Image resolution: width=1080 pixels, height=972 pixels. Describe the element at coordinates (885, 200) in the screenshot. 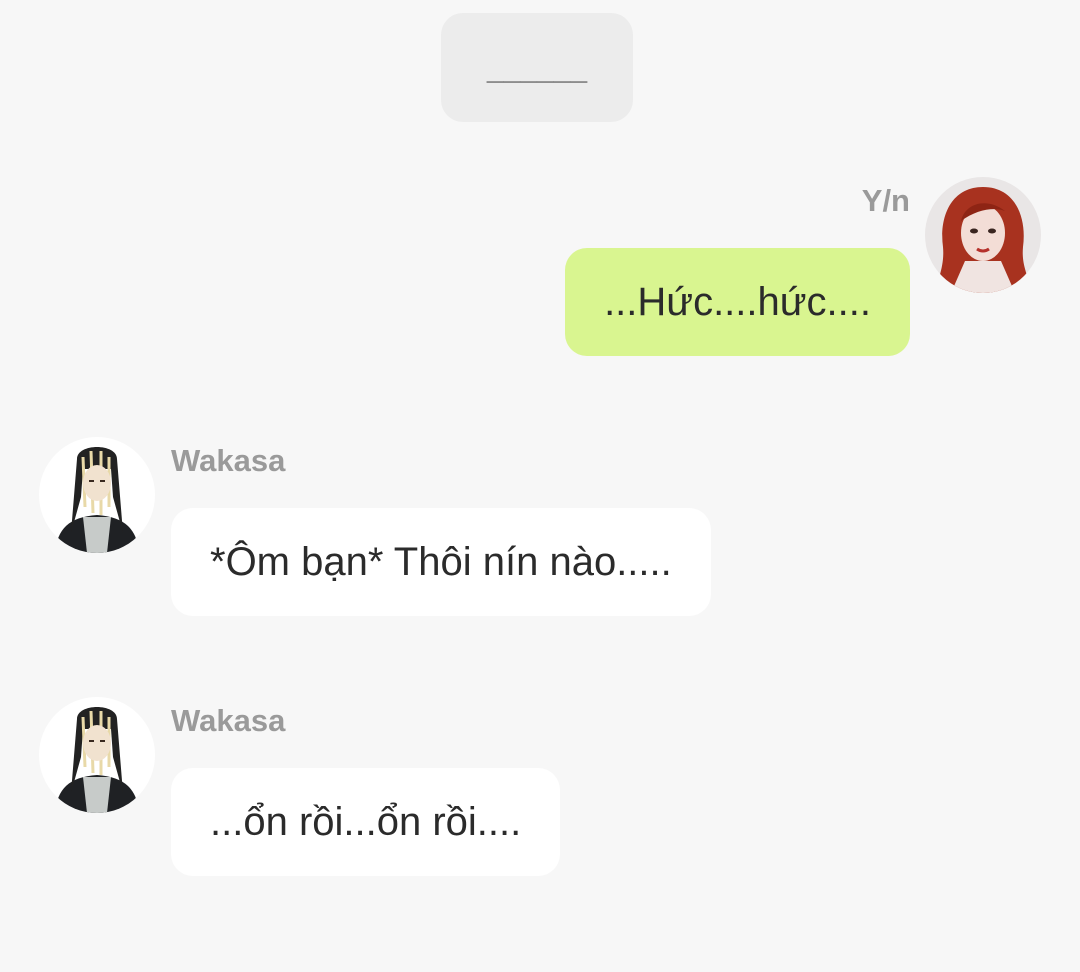

I see `sender-name: Y/n` at that location.